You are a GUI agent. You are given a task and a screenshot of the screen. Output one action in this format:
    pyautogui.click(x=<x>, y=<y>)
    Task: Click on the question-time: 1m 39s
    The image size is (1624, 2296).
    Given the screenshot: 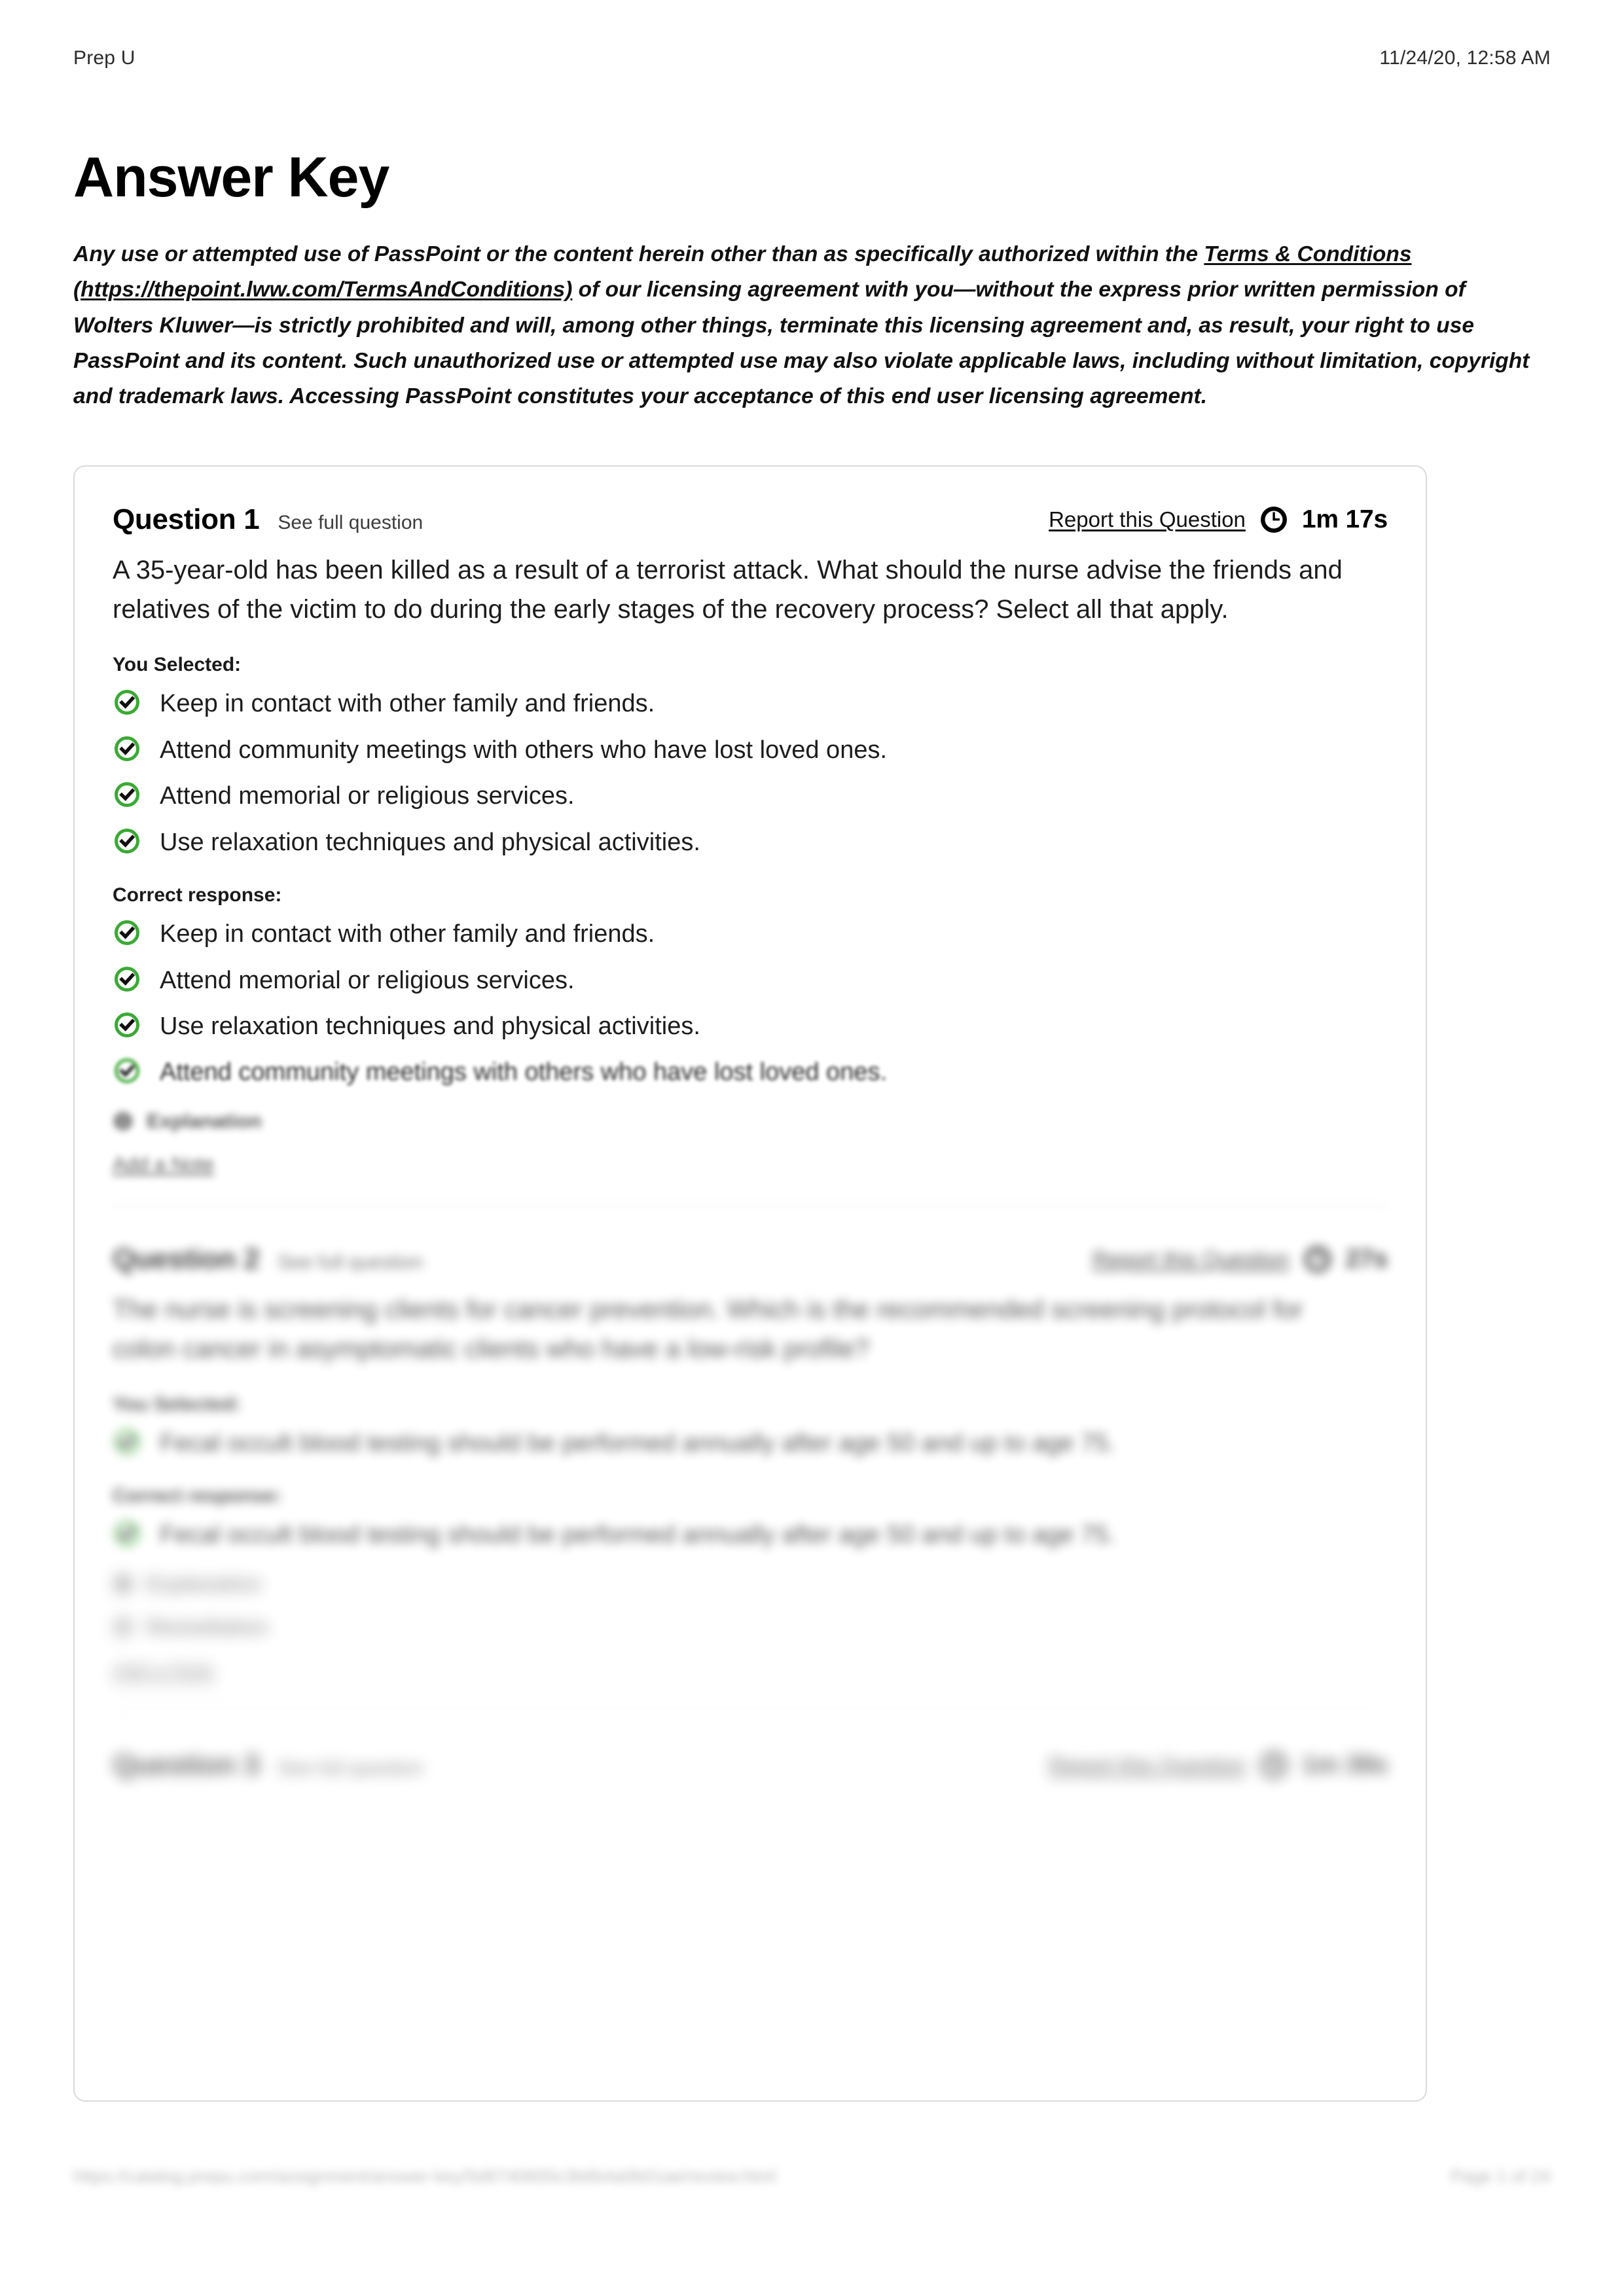 What is the action you would take?
    pyautogui.click(x=1344, y=1764)
    